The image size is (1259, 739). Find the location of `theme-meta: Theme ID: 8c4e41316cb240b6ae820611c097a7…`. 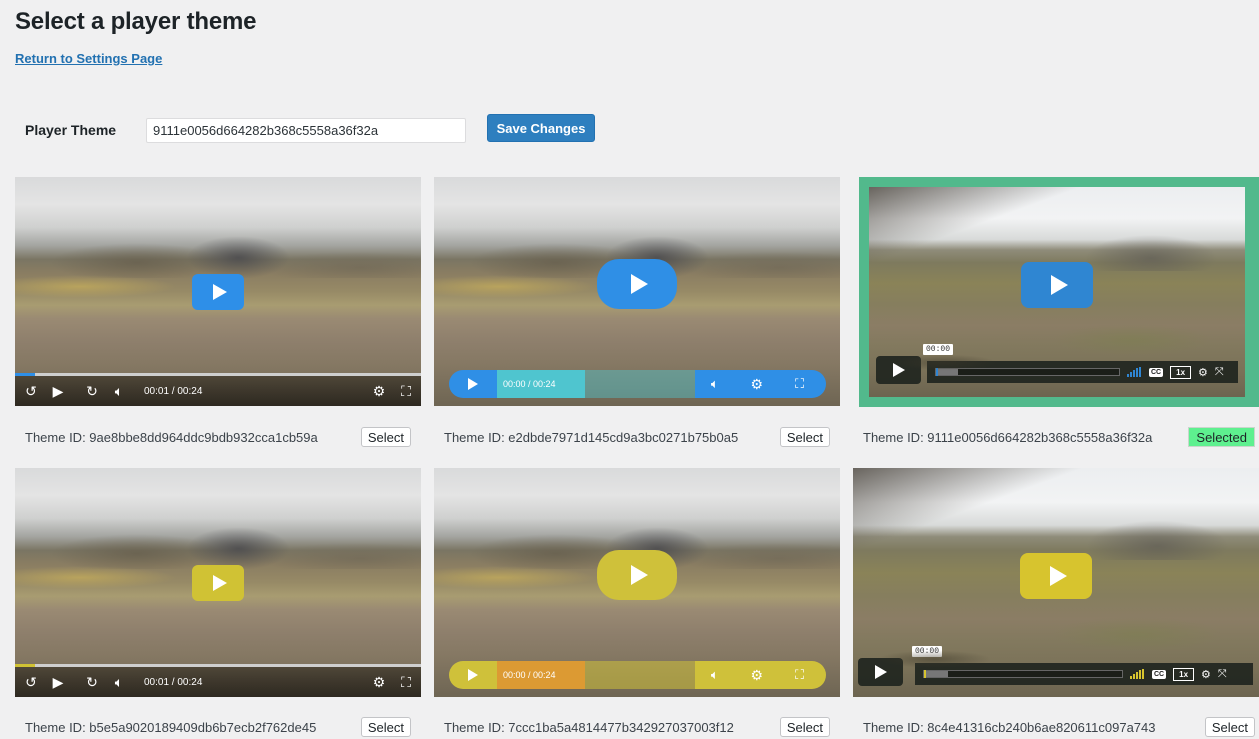

theme-meta: Theme ID: 8c4e41316cb240b6ae820611c097a7… is located at coordinates (1056, 727).